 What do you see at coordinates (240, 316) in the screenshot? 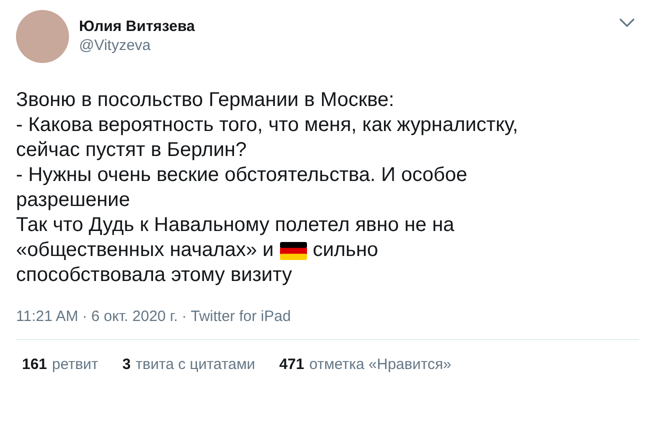
I see `tweet-source-link: Twitter for iPad` at bounding box center [240, 316].